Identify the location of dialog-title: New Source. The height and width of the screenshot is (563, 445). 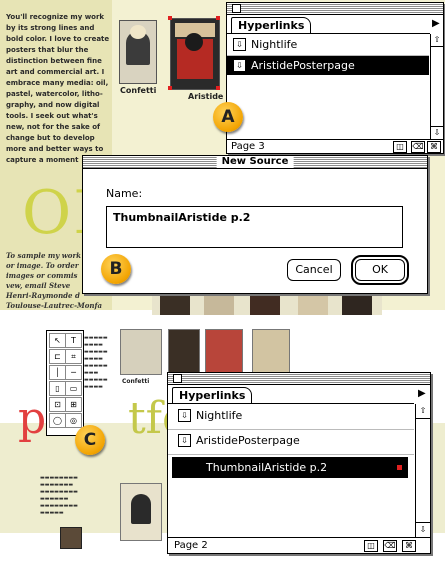
(255, 162).